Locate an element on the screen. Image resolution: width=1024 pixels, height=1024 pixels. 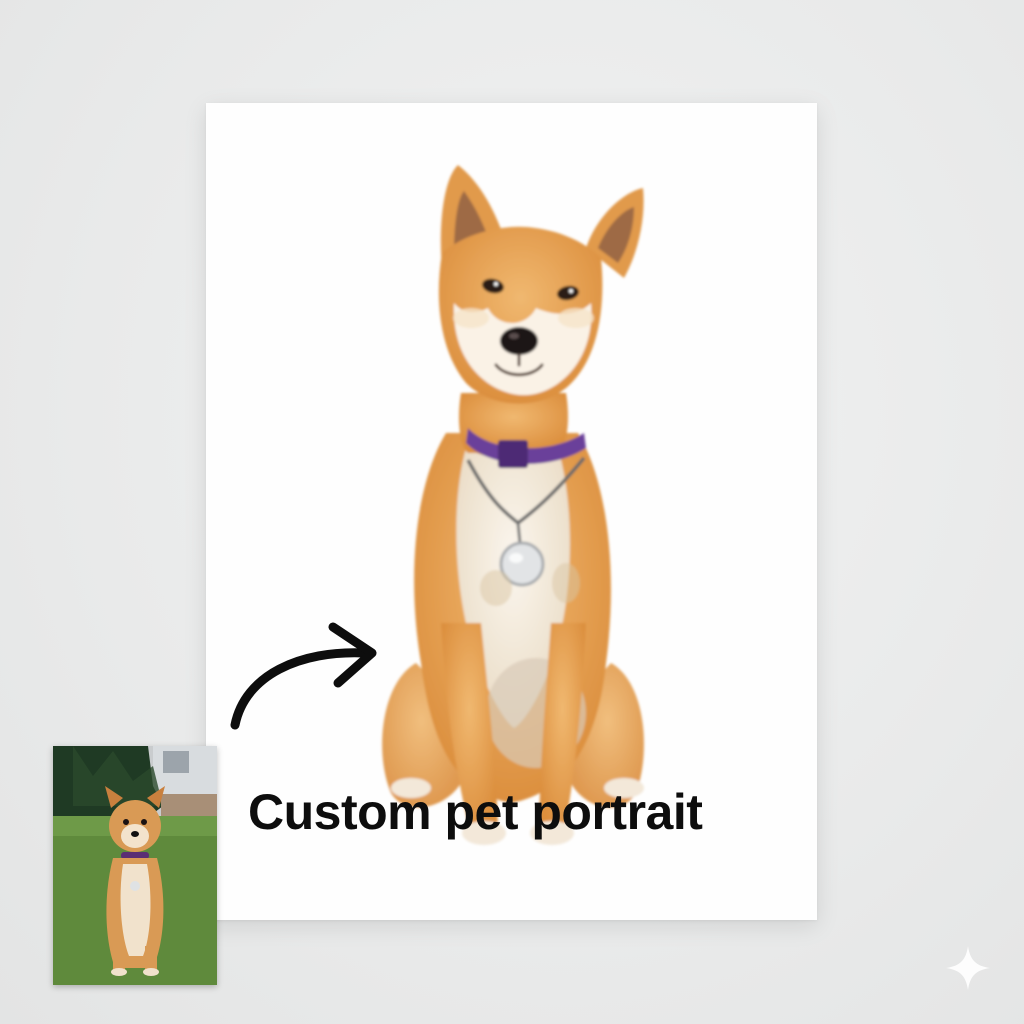
caption-title: Custom pet portrait is located at coordinates (475, 812).